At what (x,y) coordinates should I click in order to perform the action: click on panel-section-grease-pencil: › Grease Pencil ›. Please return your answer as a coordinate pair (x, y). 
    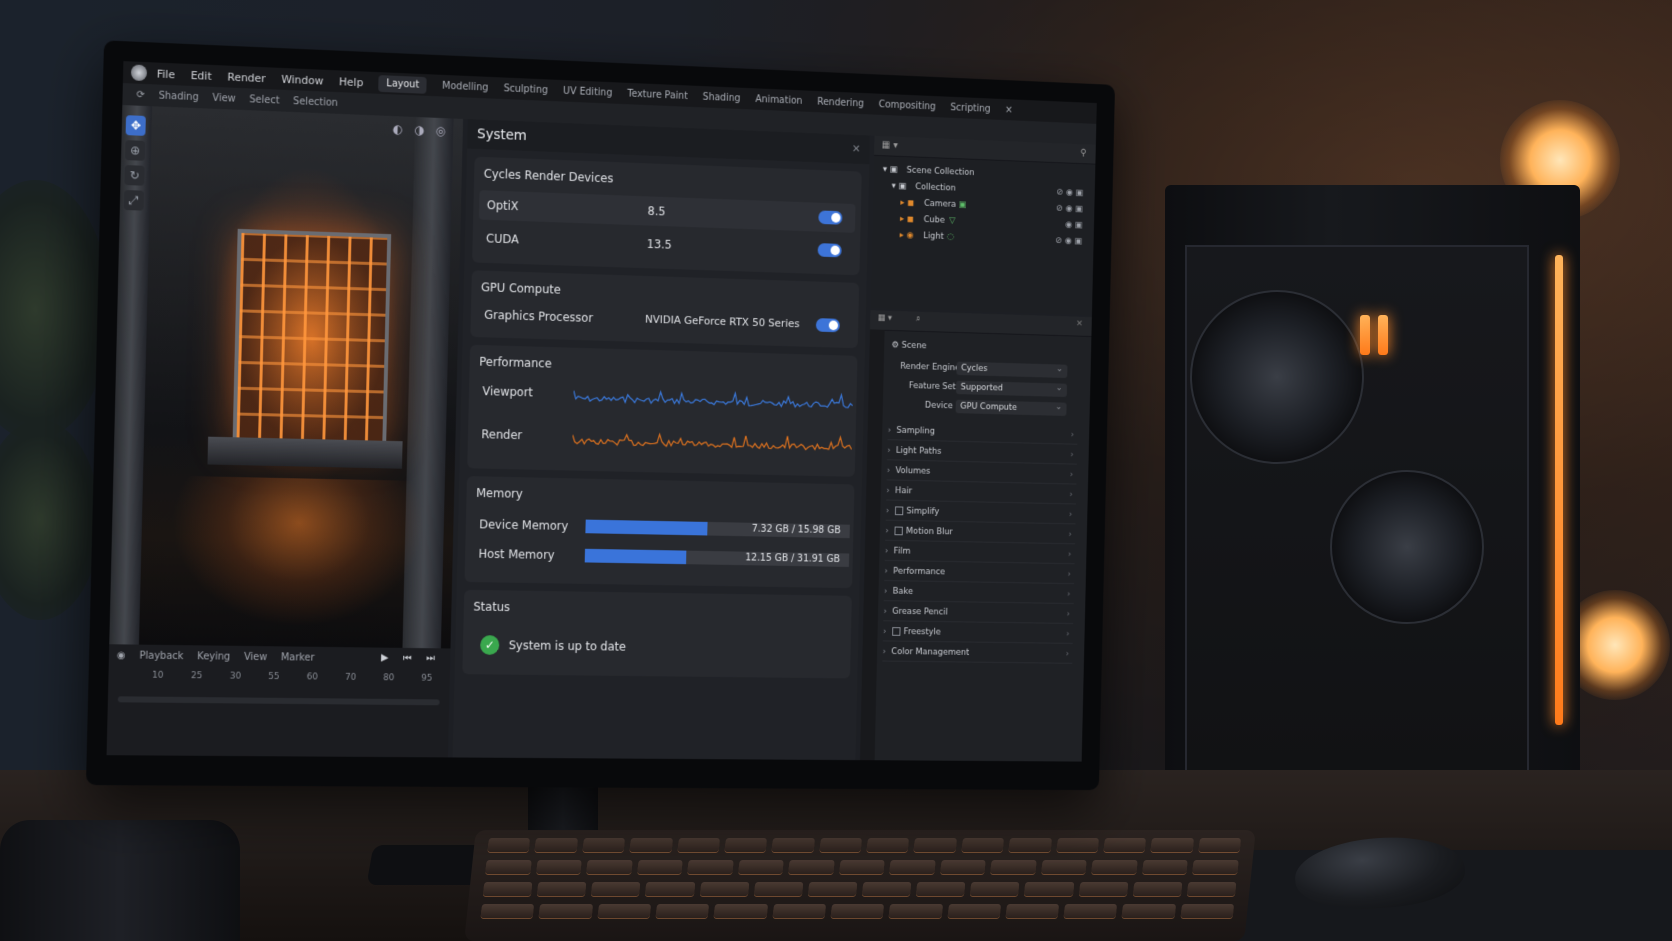
    Looking at the image, I should click on (978, 613).